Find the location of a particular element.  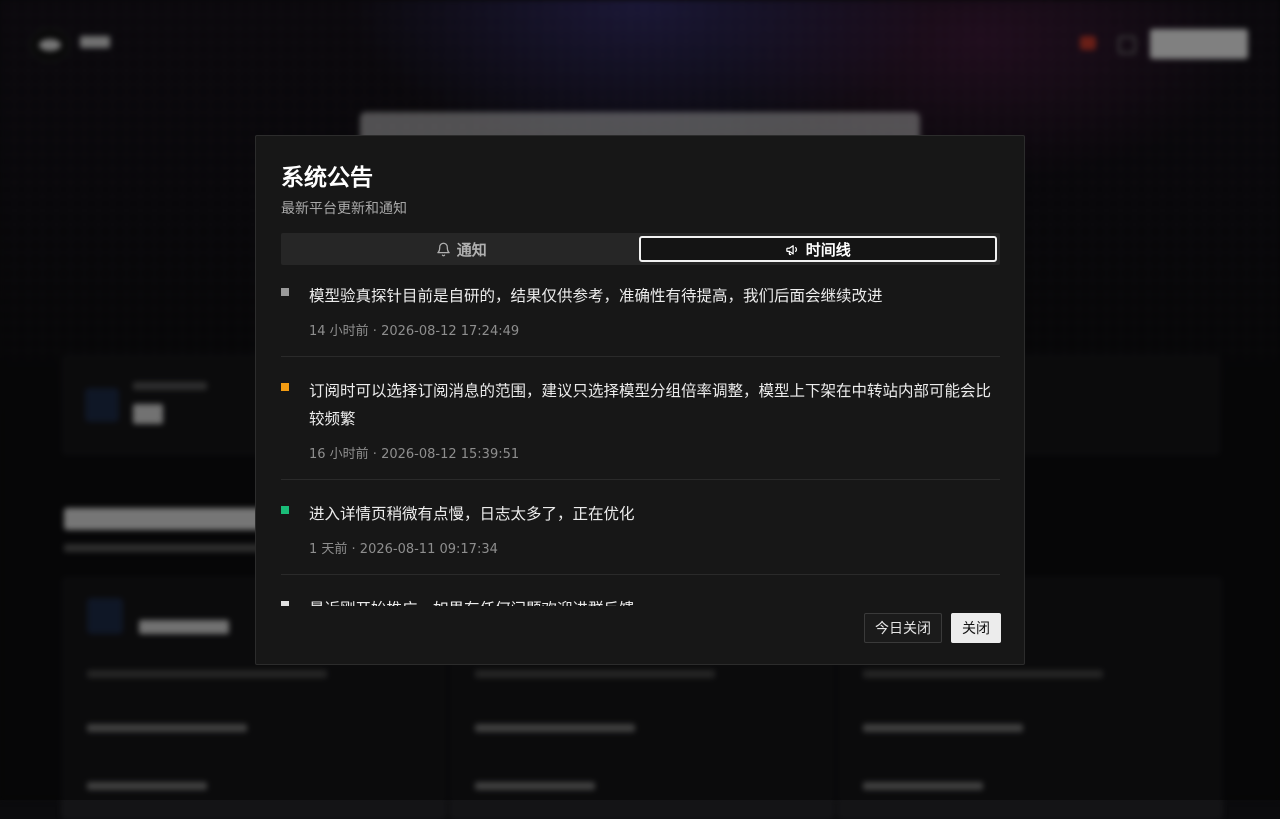

tab-timeline: 时间线 is located at coordinates (817, 249).